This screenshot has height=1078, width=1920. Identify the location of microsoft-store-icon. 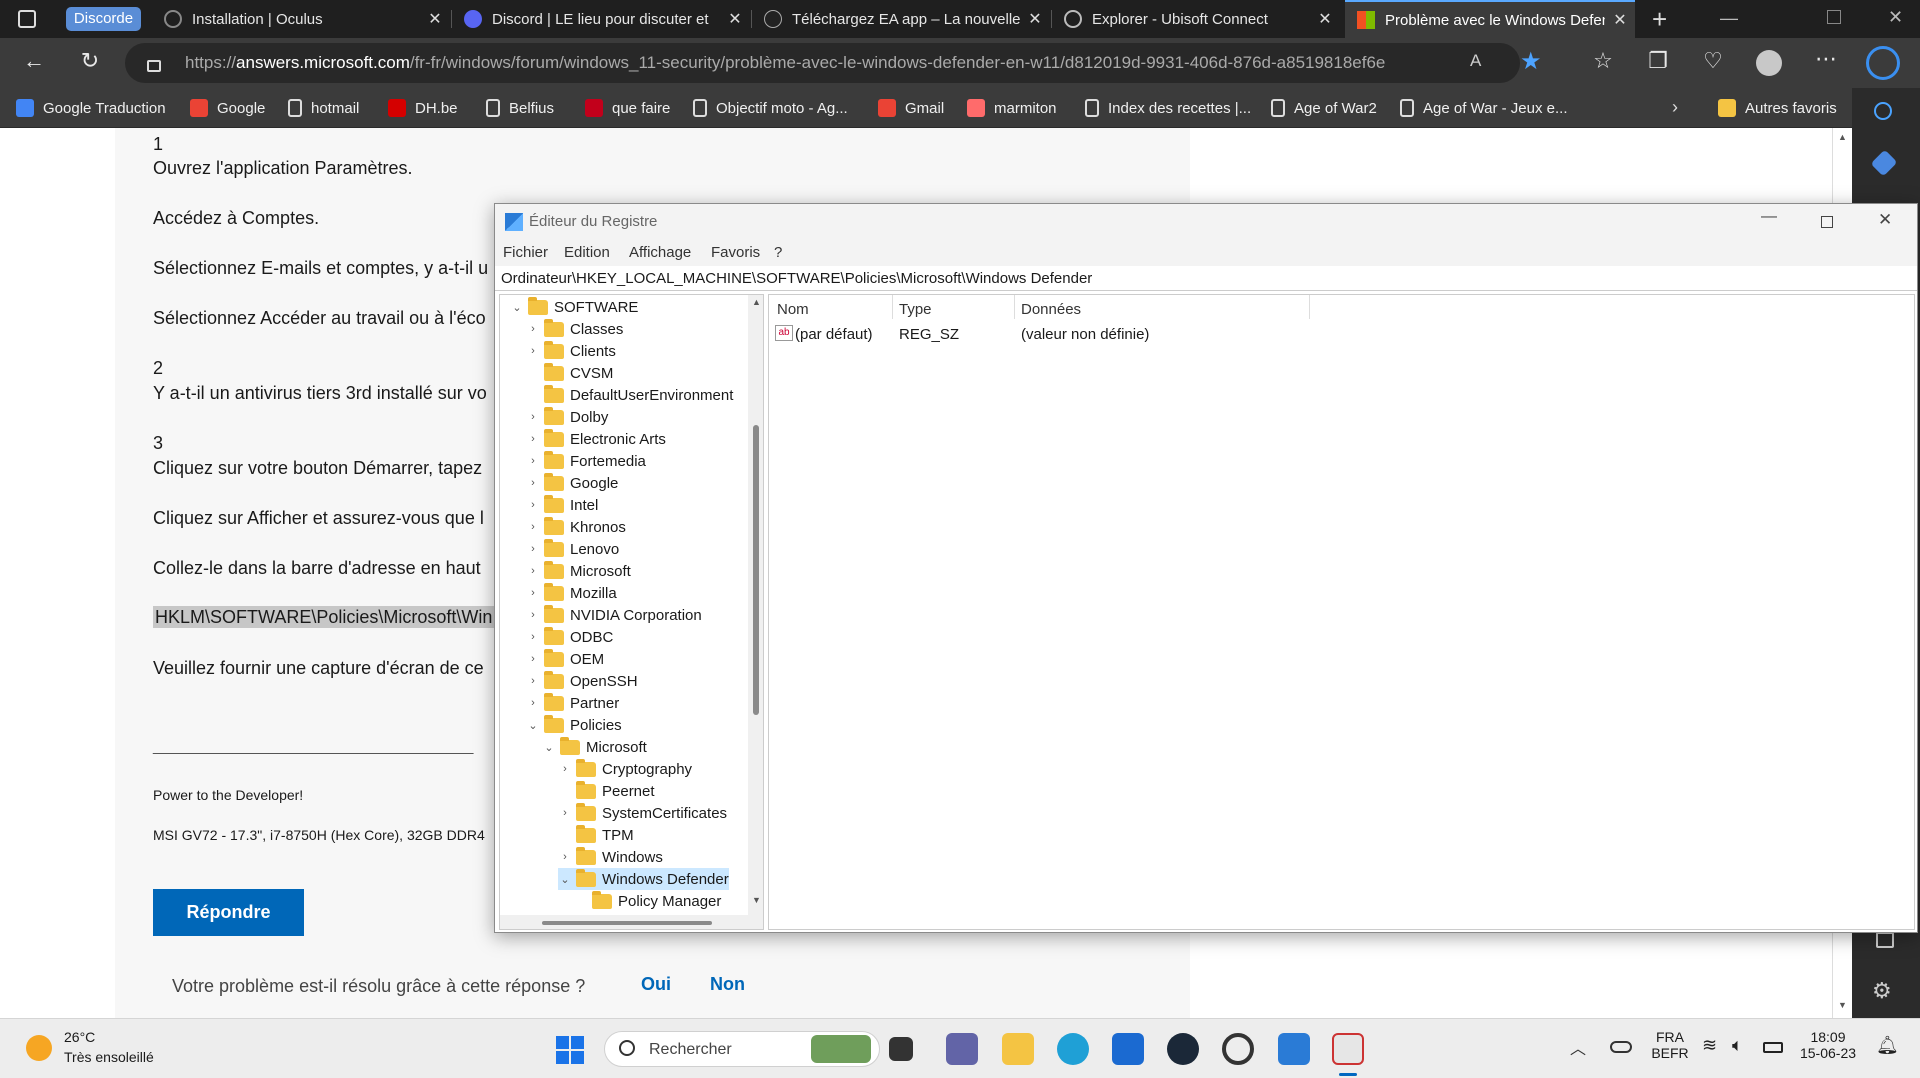
(1128, 1049).